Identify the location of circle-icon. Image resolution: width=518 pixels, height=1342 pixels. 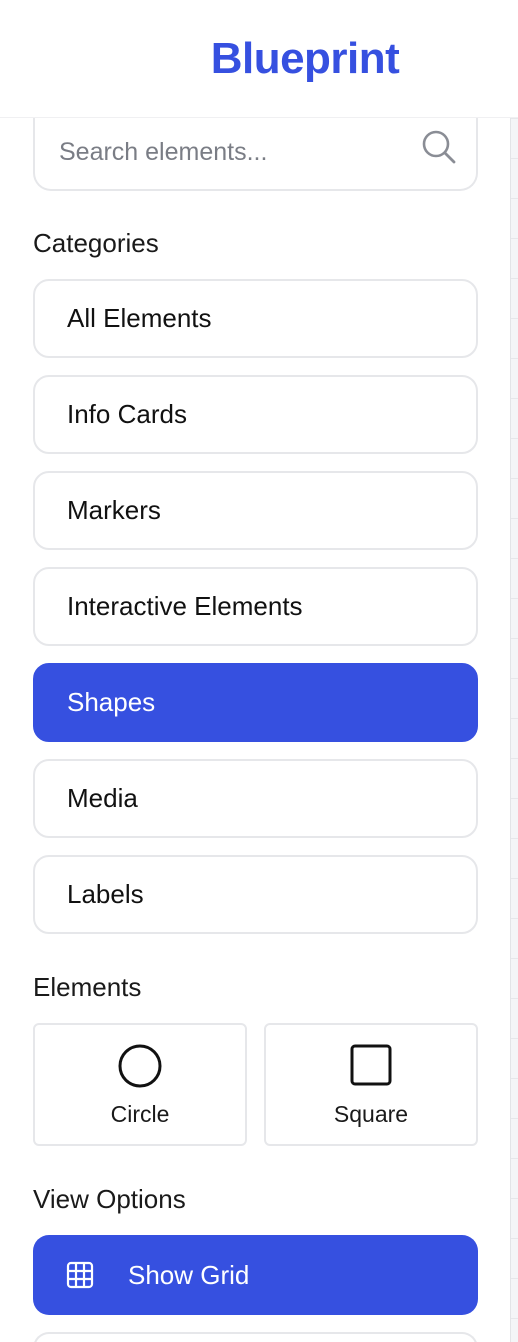
(140, 1066).